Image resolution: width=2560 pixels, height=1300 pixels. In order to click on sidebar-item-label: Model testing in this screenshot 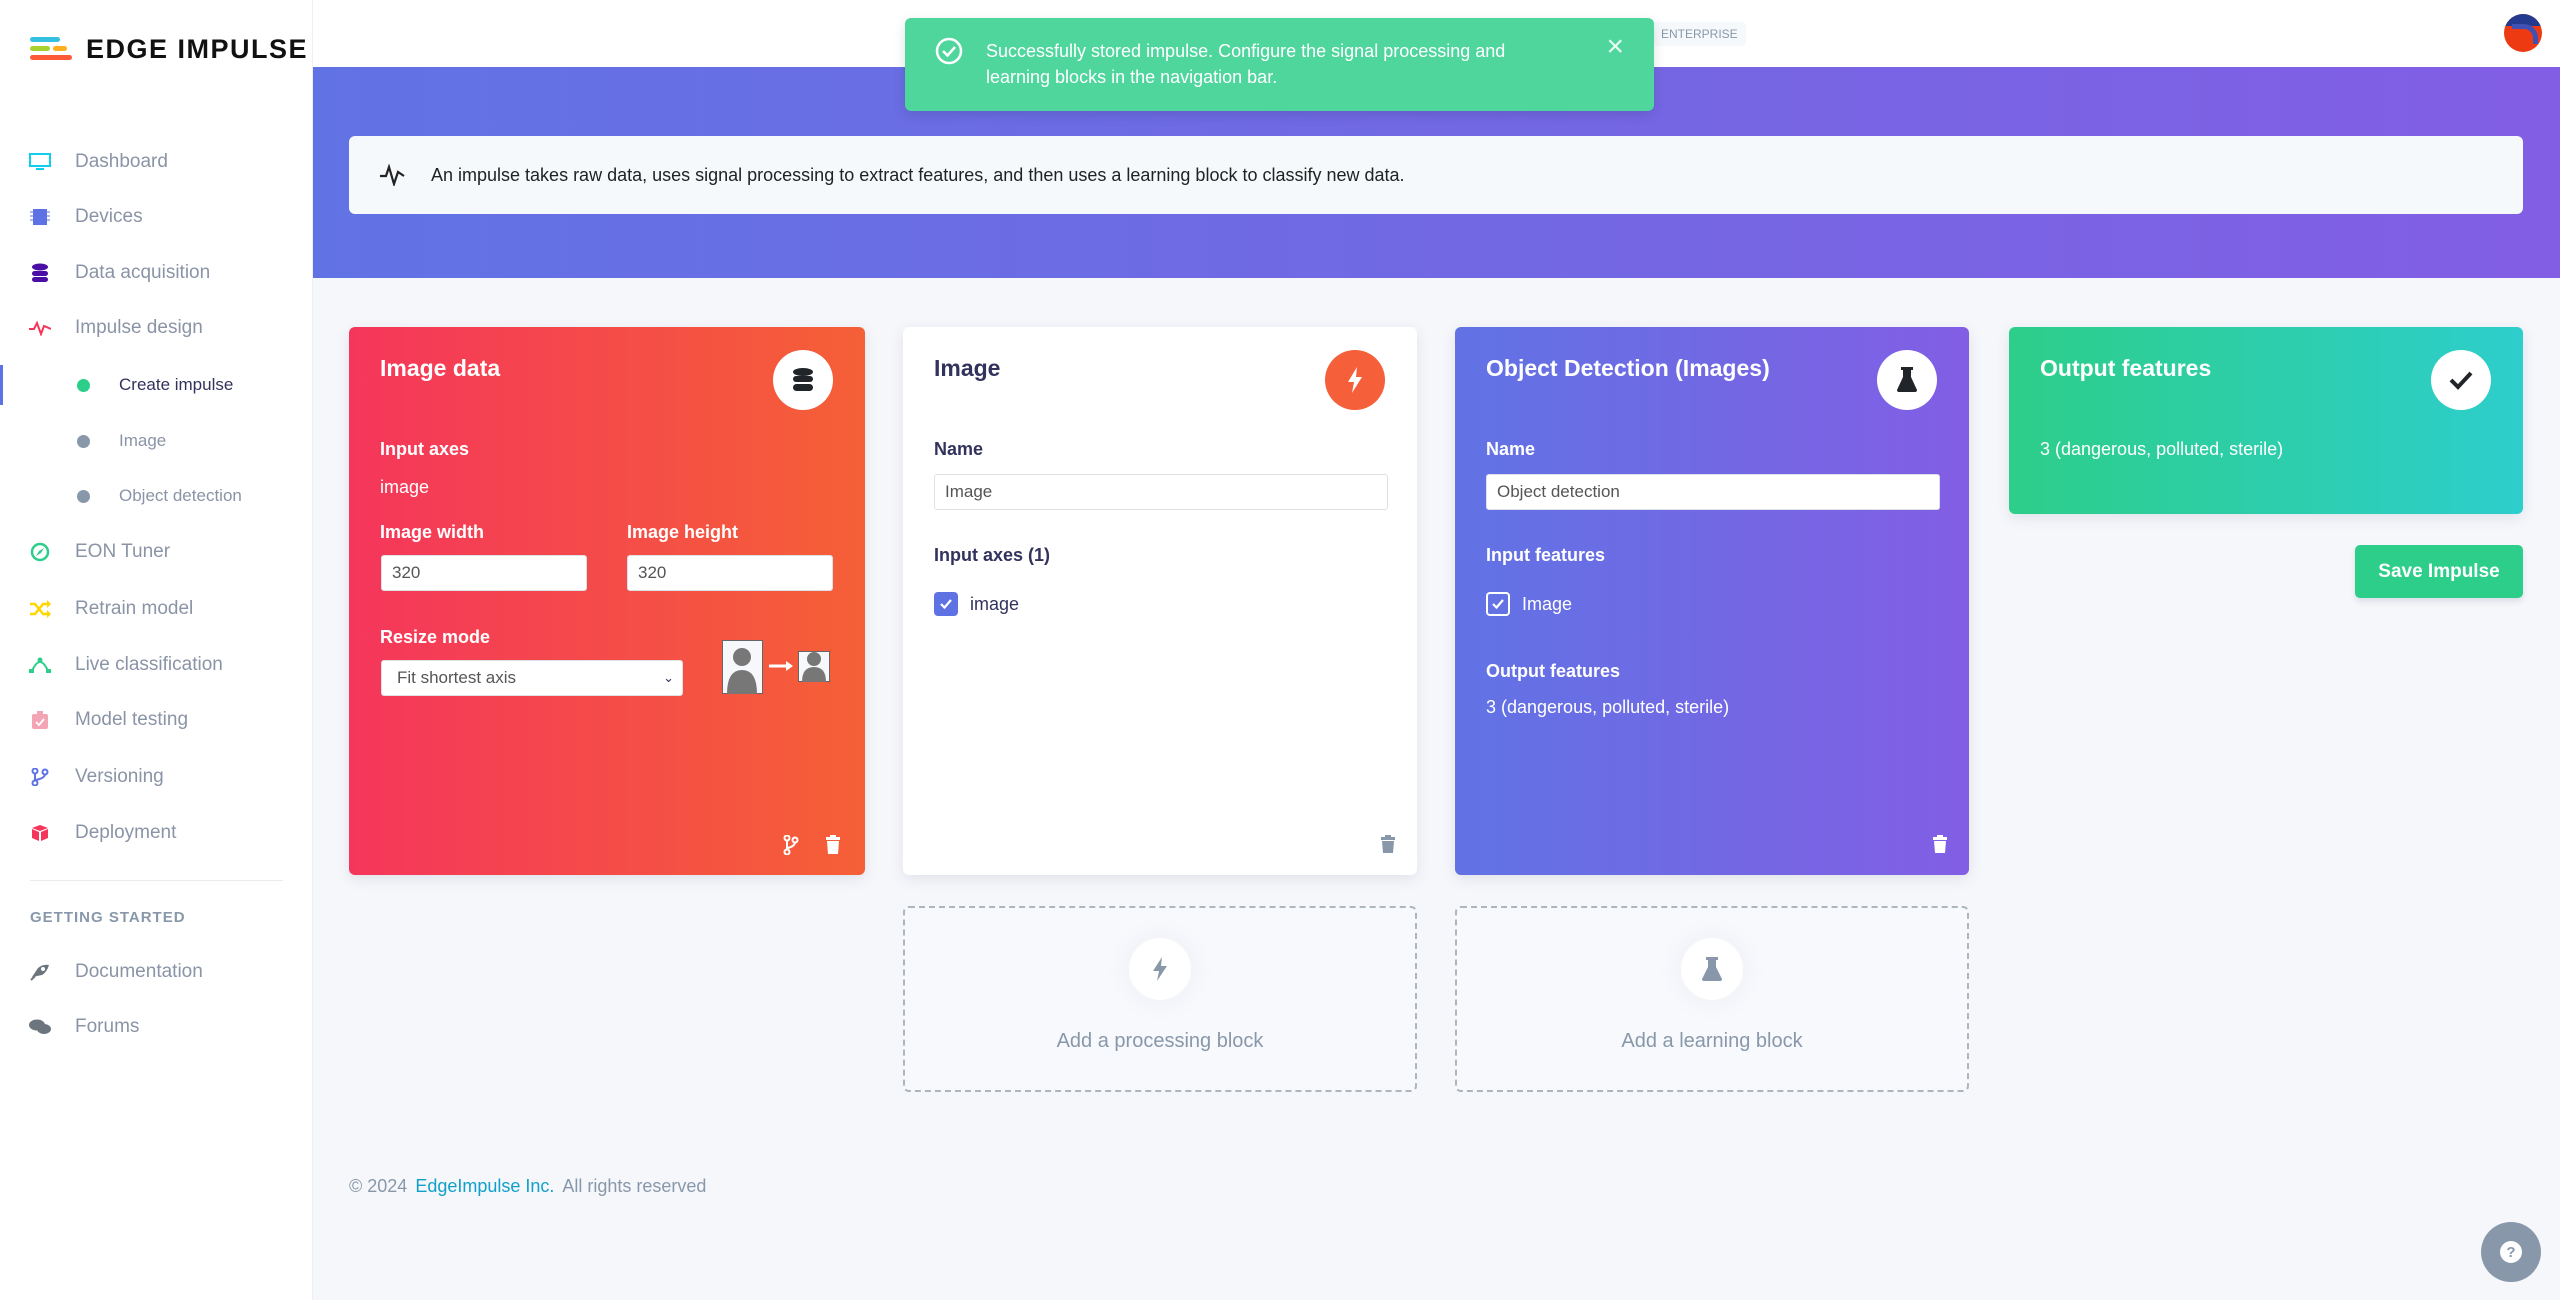, I will do `click(132, 719)`.